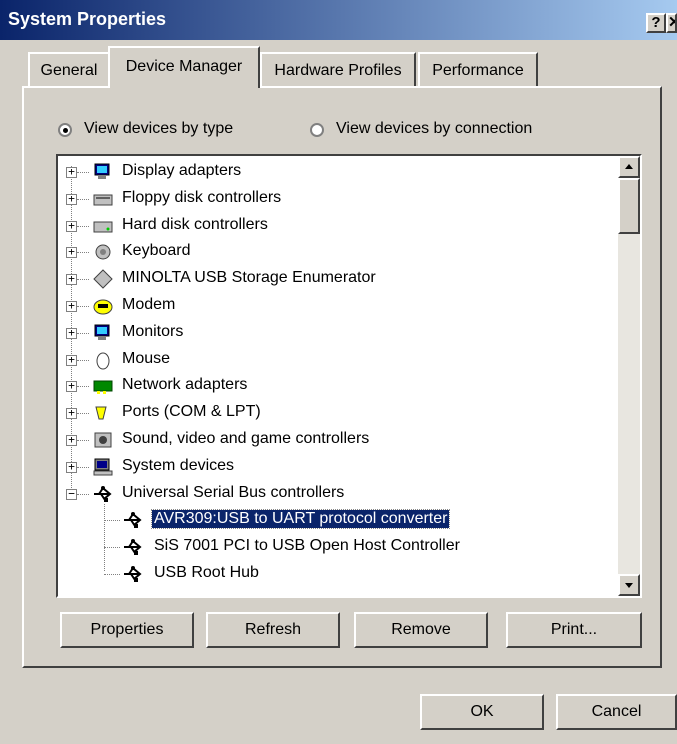 The height and width of the screenshot is (744, 677). Describe the element at coordinates (421, 630) in the screenshot. I see `remove-button: Remove` at that location.